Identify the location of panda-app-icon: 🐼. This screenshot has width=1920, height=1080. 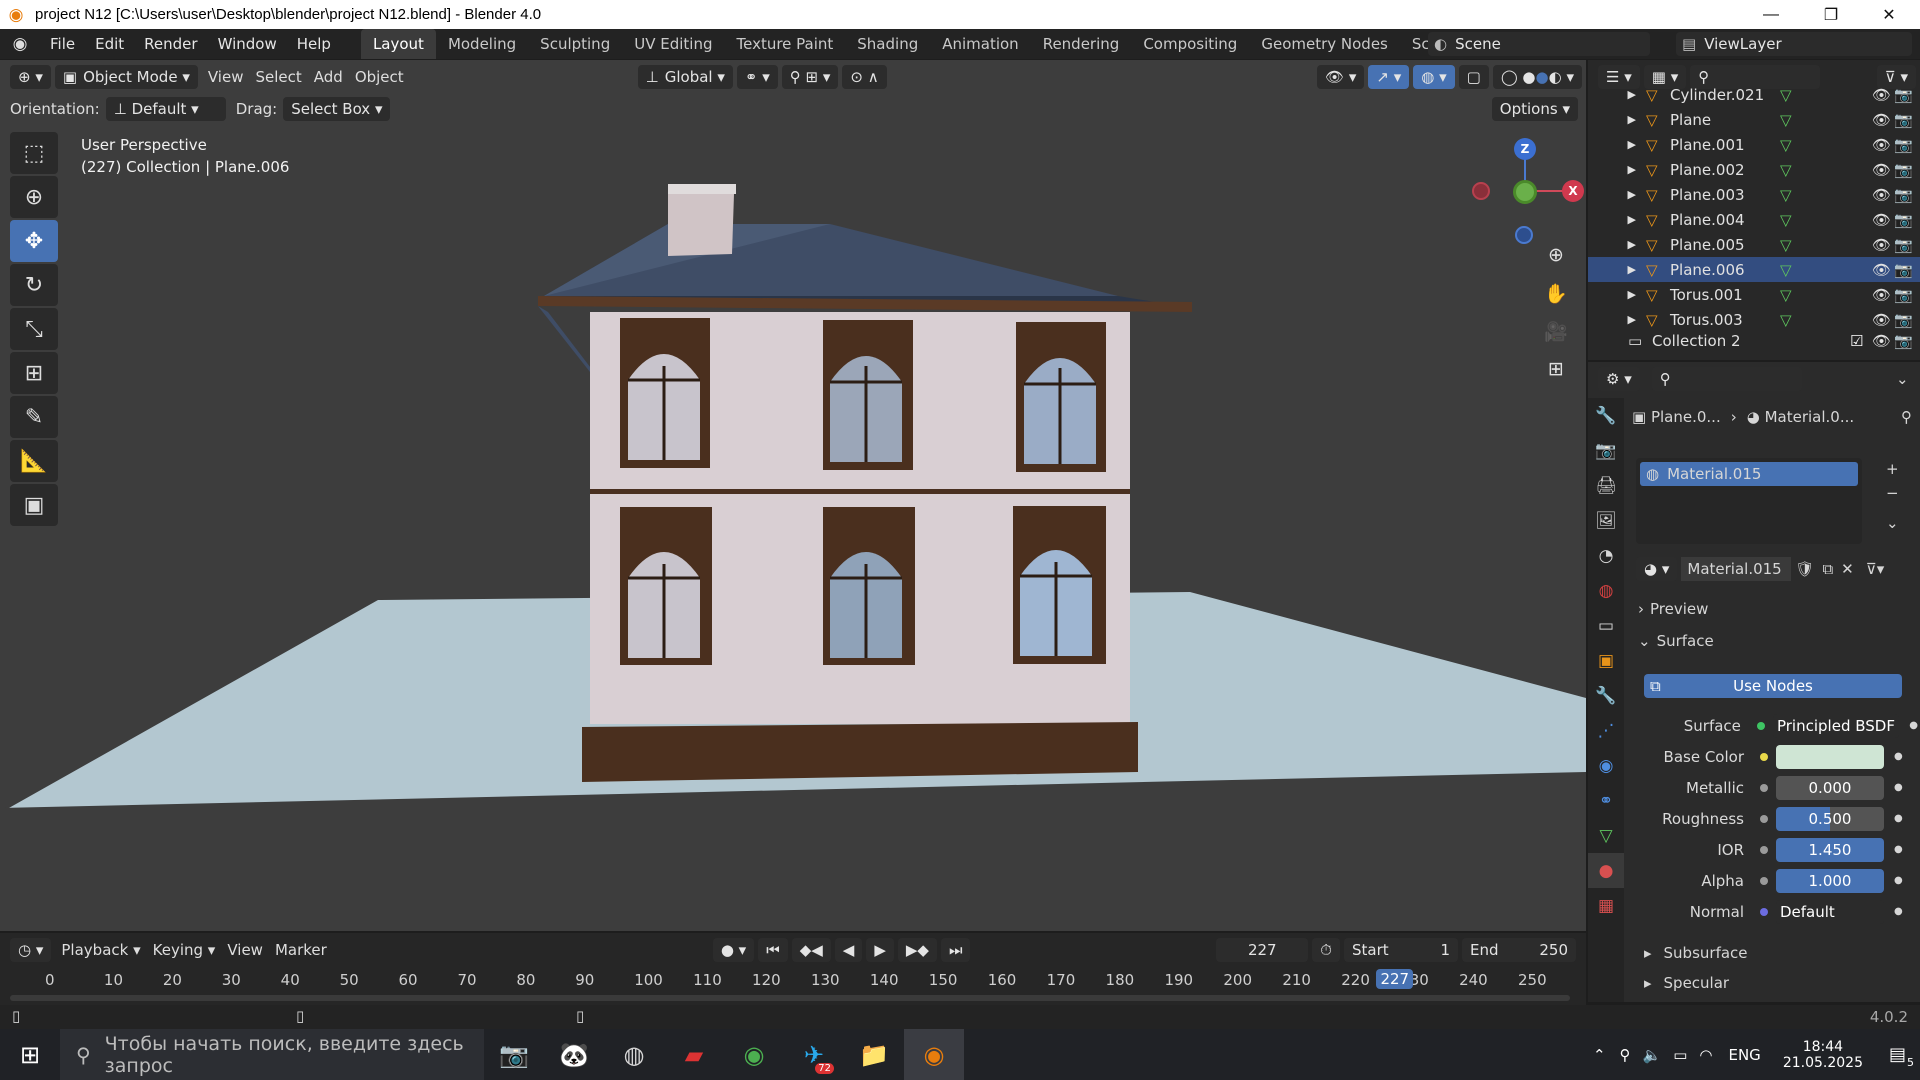
(574, 1054).